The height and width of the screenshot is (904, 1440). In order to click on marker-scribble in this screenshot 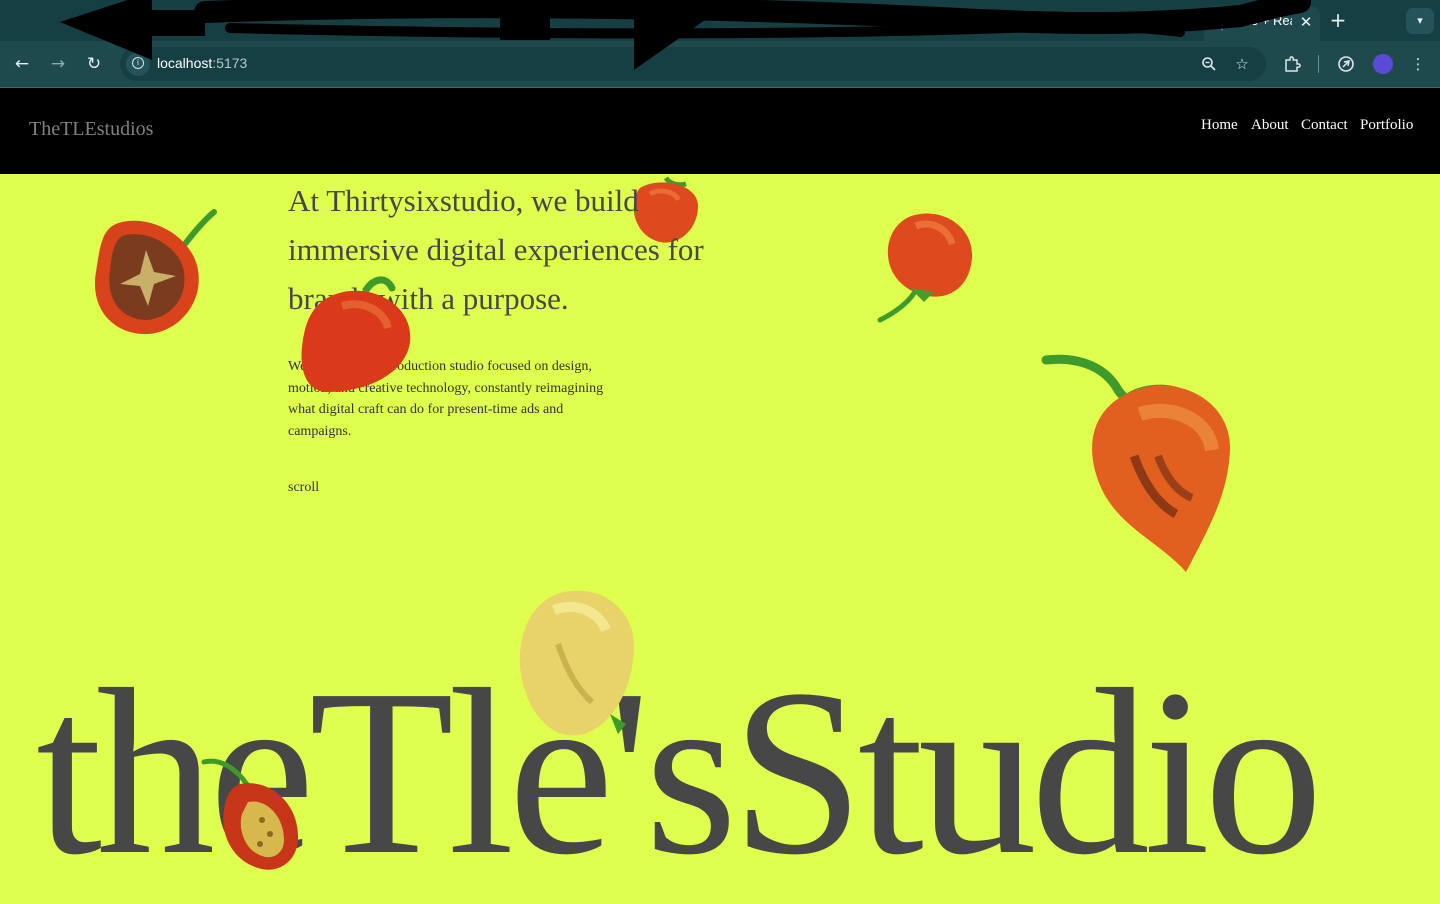, I will do `click(685, 35)`.